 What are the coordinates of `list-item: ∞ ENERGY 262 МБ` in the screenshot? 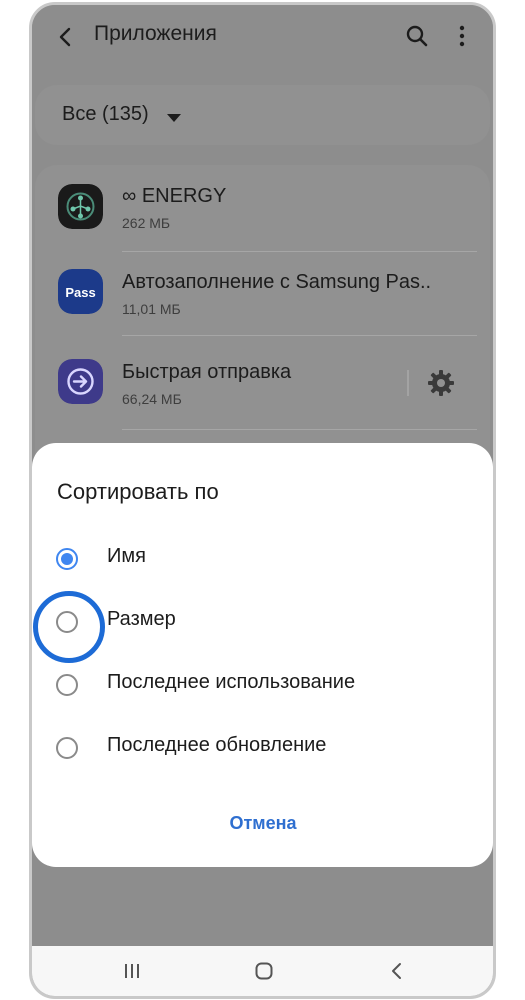 It's located at (262, 207).